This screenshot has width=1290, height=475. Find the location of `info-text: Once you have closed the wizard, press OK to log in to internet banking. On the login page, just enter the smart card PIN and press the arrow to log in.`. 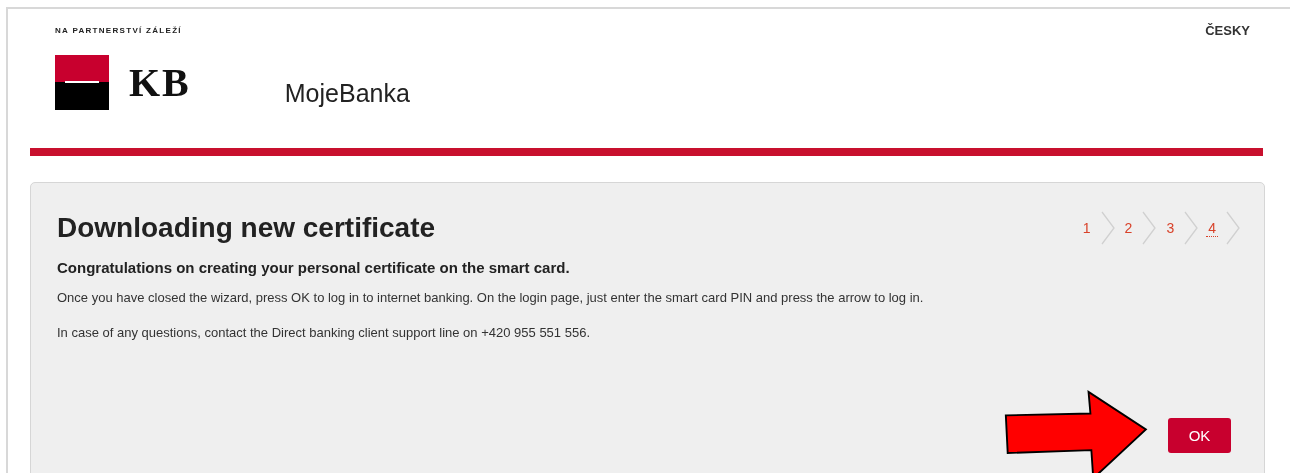

info-text: Once you have closed the wizard, press OK to log in to internet banking. On the login page, just enter the smart card PIN and press the arrow to log in. is located at coordinates (491, 297).